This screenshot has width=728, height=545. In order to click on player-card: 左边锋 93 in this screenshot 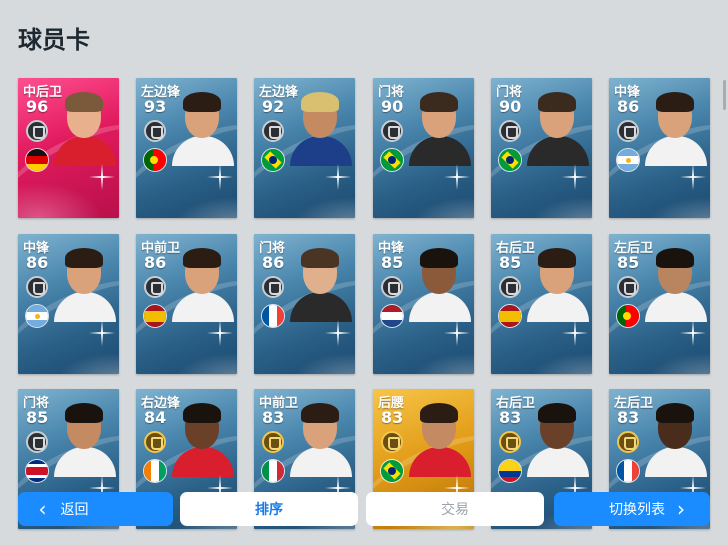, I will do `click(186, 148)`.